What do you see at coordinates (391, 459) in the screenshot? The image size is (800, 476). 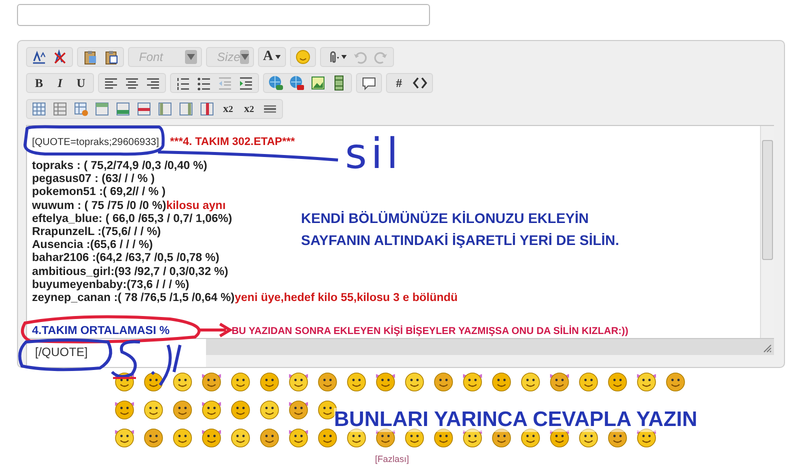 I see `more-link: [Fazlası]` at bounding box center [391, 459].